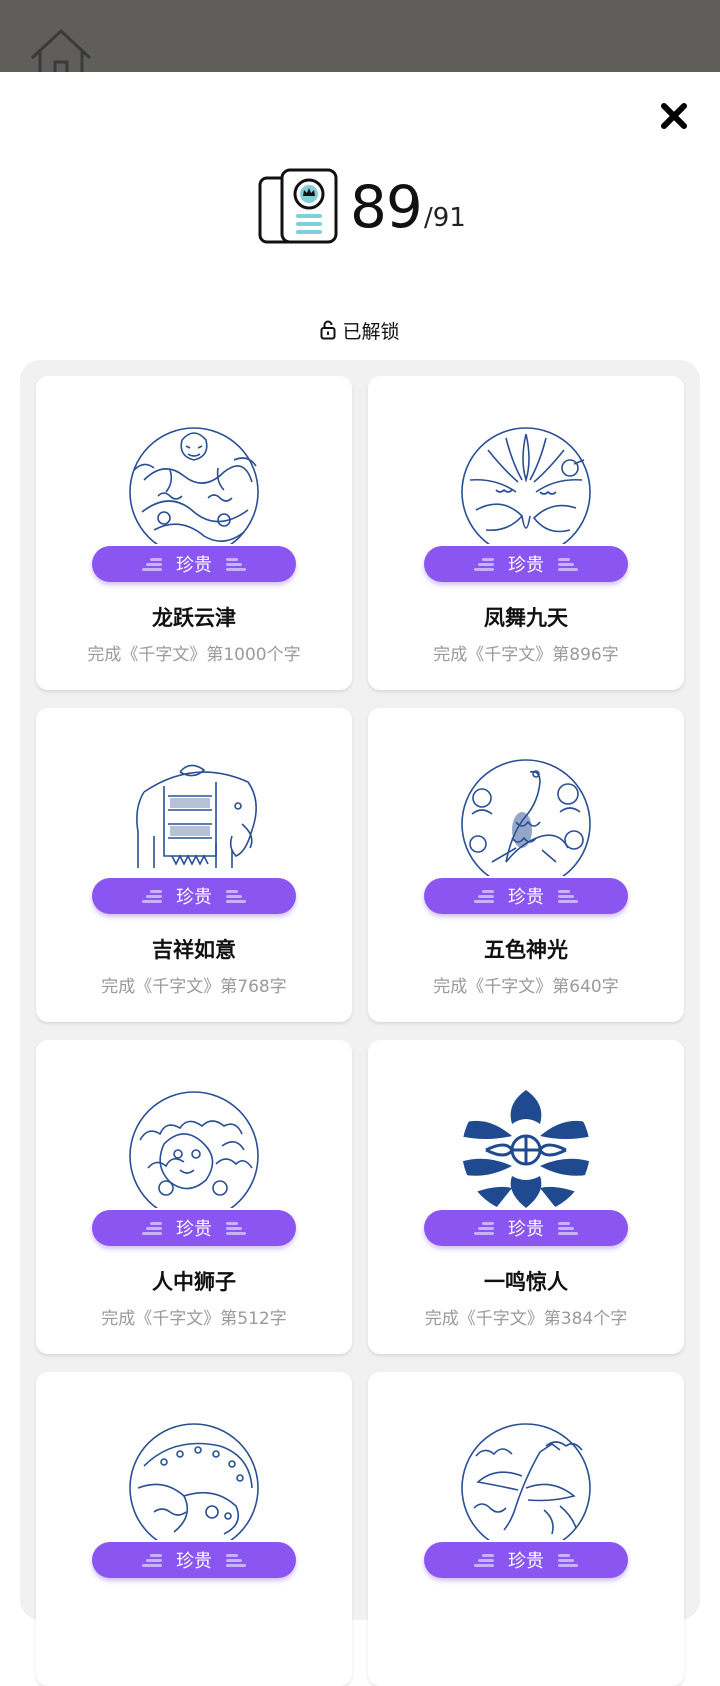  Describe the element at coordinates (196, 816) in the screenshot. I see `elephant-artwork` at that location.